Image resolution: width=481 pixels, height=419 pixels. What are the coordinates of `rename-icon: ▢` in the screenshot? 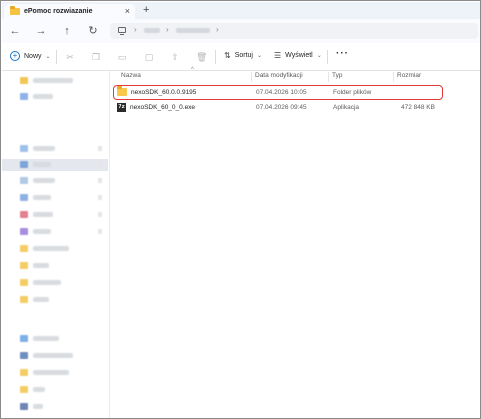 It's located at (149, 57).